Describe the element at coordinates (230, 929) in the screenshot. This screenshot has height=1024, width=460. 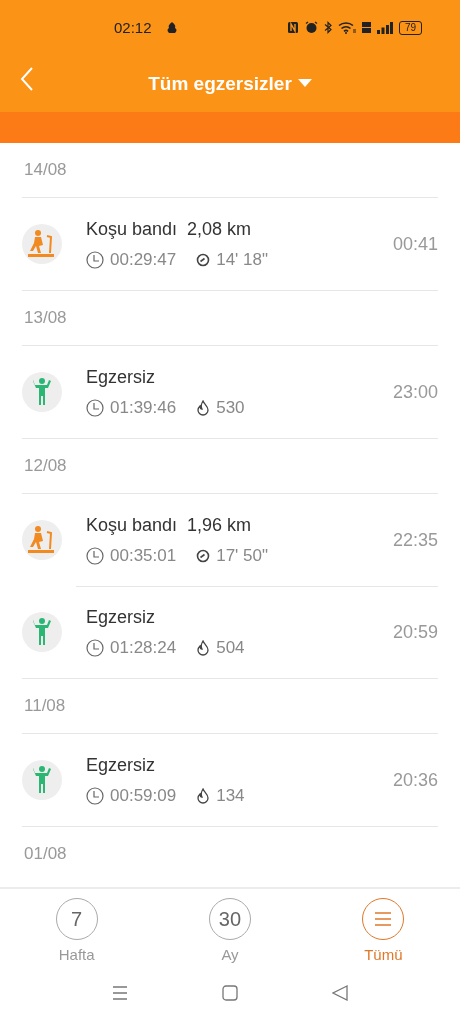
I see `nav-tab: 30 Ay` at that location.